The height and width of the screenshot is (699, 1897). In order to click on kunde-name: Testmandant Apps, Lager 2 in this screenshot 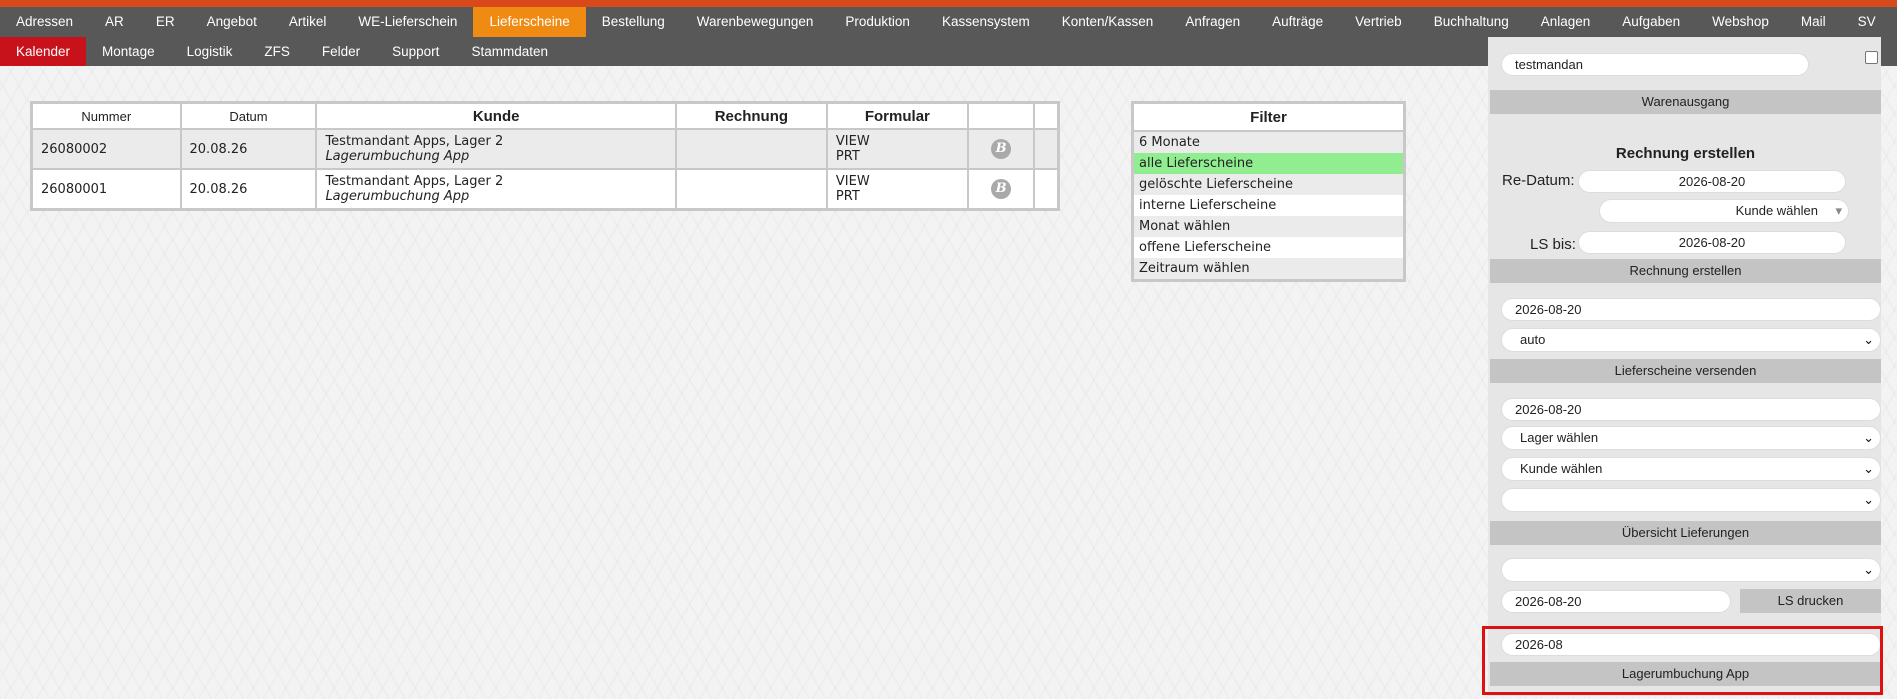, I will do `click(414, 181)`.